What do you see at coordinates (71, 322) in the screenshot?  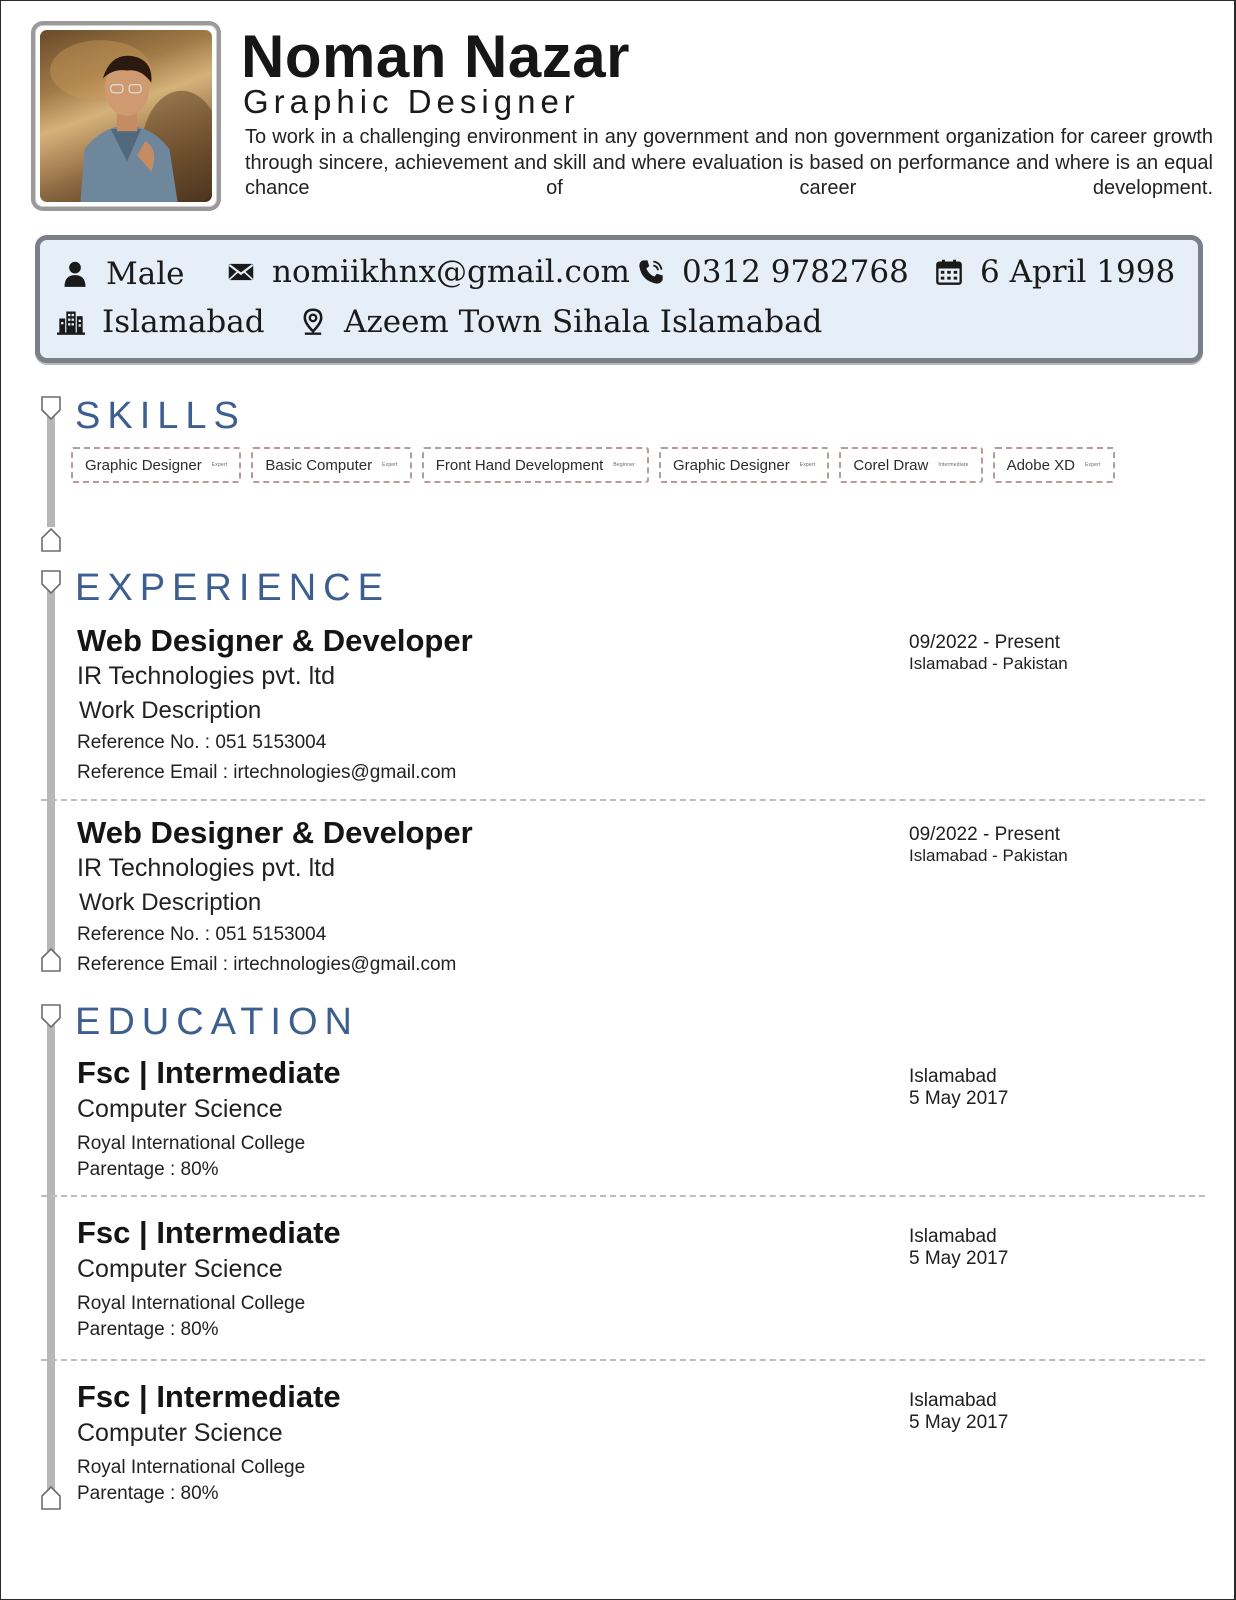 I see `city-icon` at bounding box center [71, 322].